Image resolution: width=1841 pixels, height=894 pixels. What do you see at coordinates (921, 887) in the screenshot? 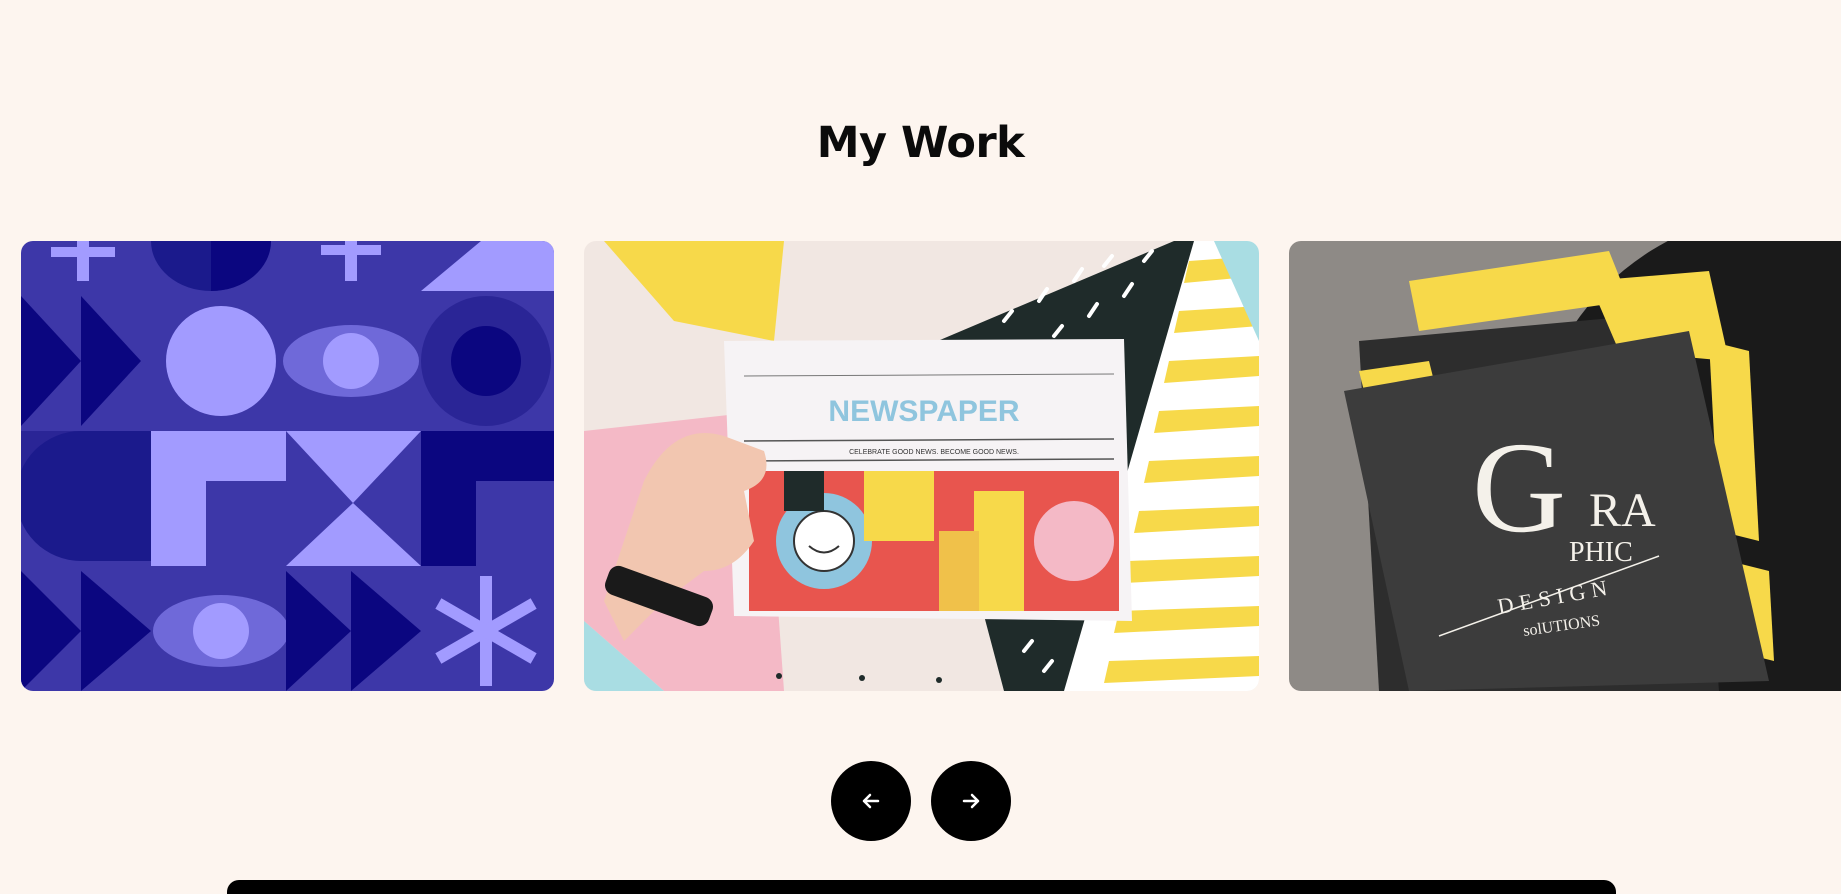
I see `footer-bar` at bounding box center [921, 887].